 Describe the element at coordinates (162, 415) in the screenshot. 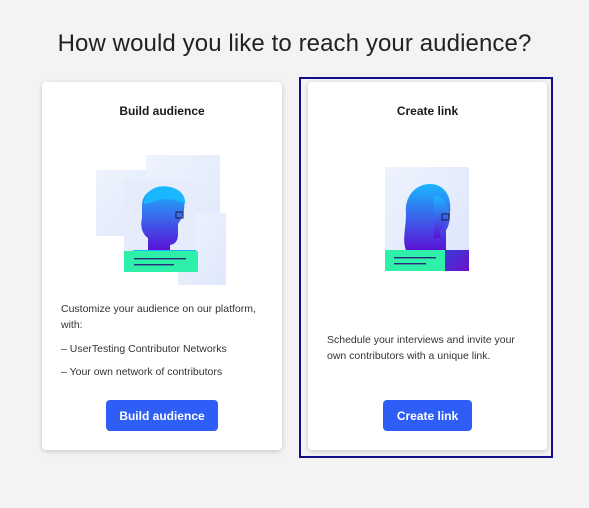

I see `build-audience-button: Build audience` at that location.